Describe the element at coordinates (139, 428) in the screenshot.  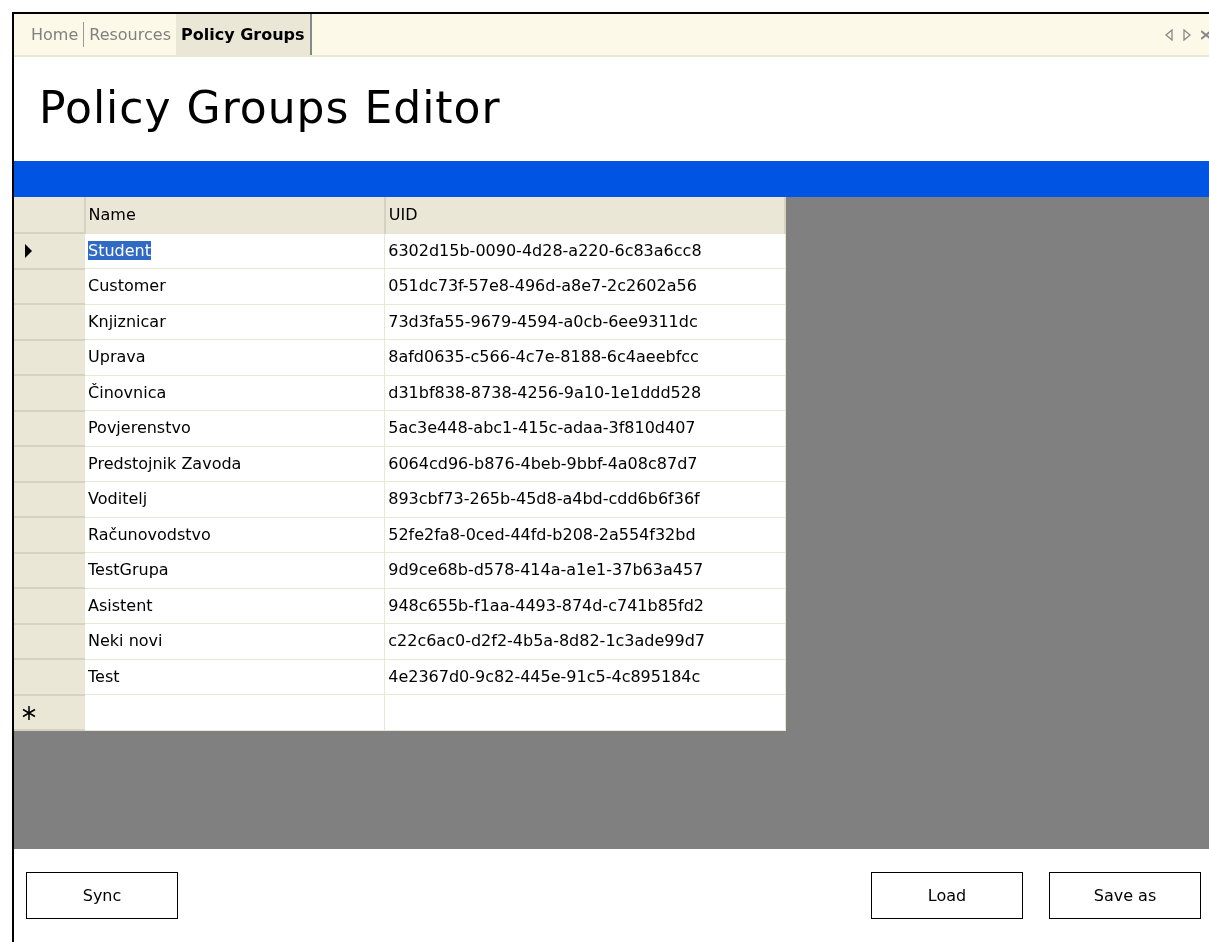
I see `cell-text: Povjerenstvo` at that location.